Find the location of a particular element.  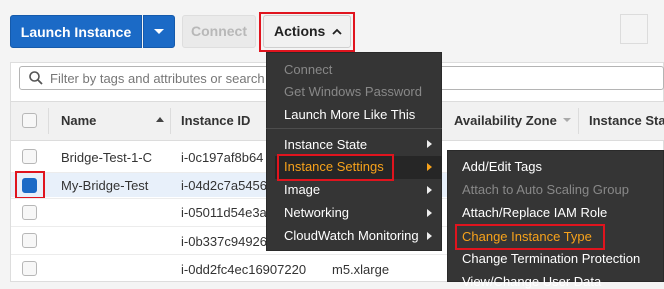

menu-item-get-windows-password: Get Windows Password is located at coordinates (353, 91).